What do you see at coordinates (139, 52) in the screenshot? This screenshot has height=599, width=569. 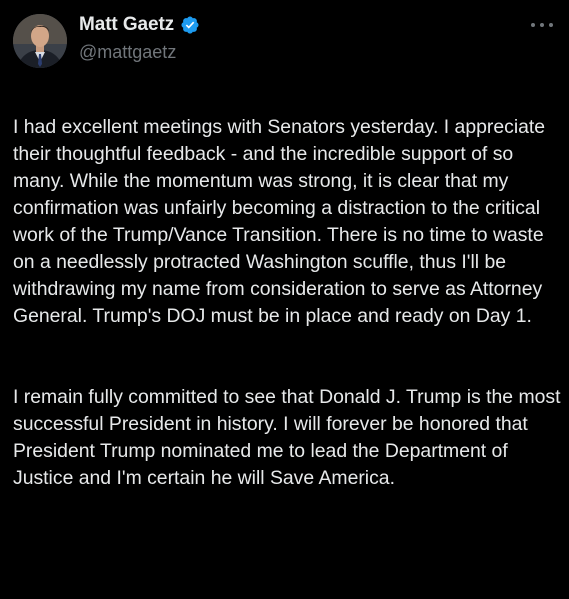 I see `handle: @mattgaetz` at bounding box center [139, 52].